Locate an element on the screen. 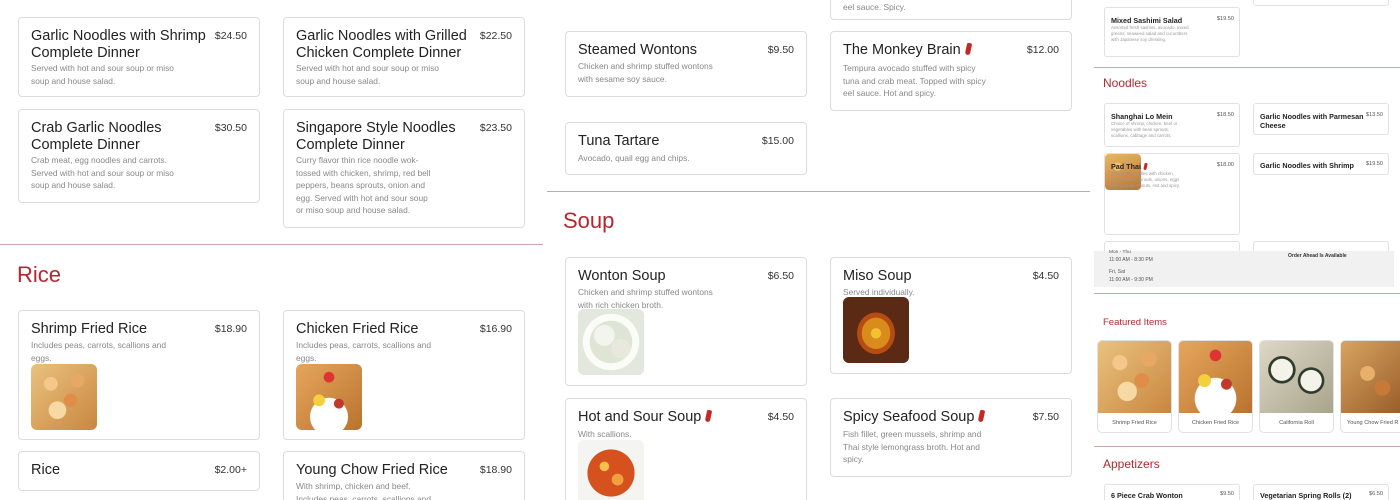 This screenshot has height=500, width=1400. menu-item-price: $19.50 is located at coordinates (1374, 164).